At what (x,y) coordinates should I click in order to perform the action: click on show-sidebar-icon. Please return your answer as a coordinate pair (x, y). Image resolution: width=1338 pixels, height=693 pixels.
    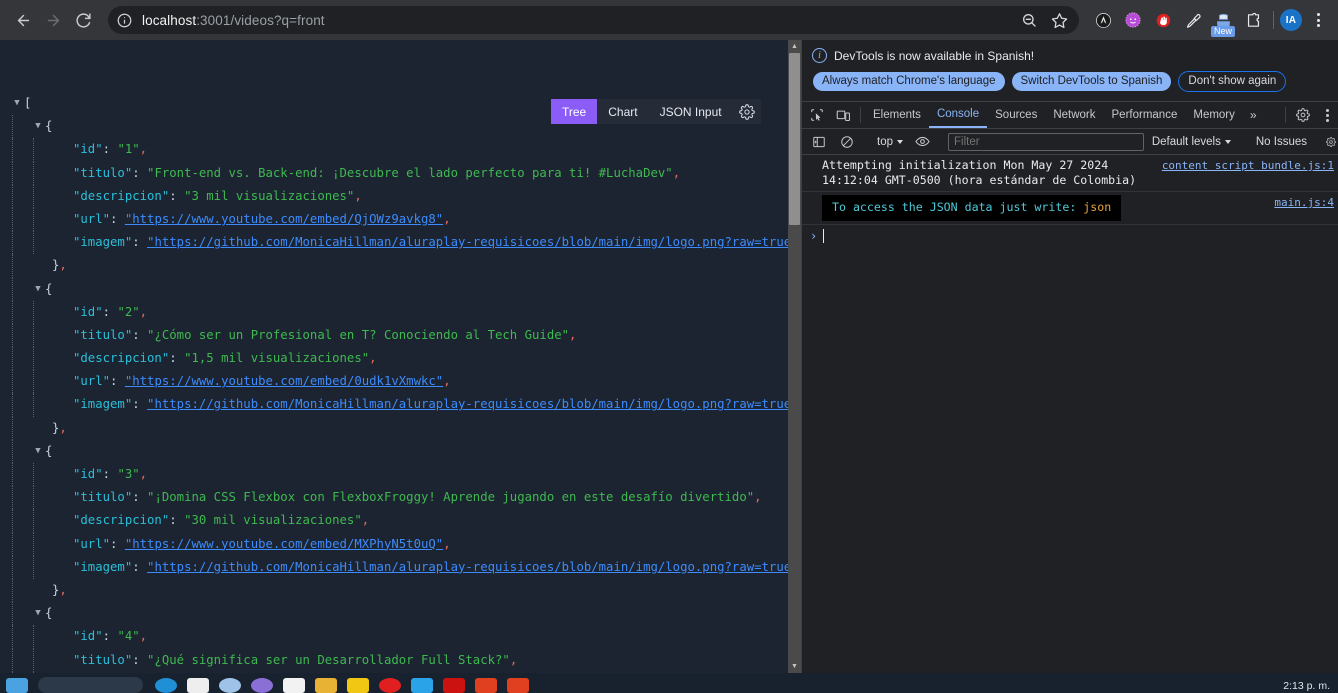
    Looking at the image, I should click on (819, 142).